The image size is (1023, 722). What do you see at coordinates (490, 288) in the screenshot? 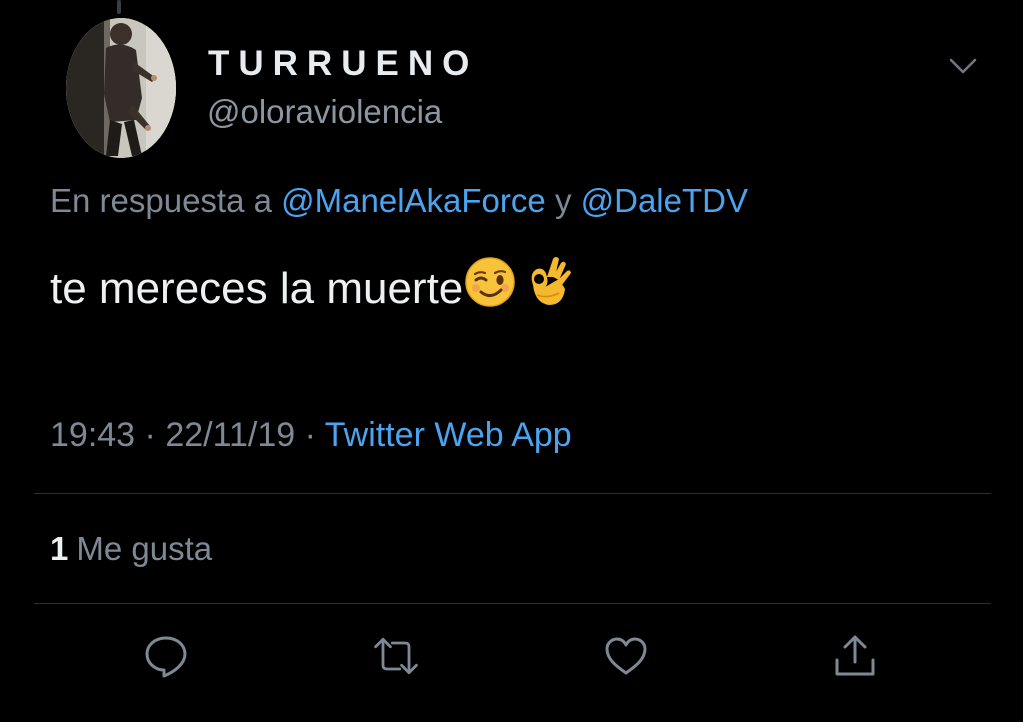
I see `winking-face-emoji` at bounding box center [490, 288].